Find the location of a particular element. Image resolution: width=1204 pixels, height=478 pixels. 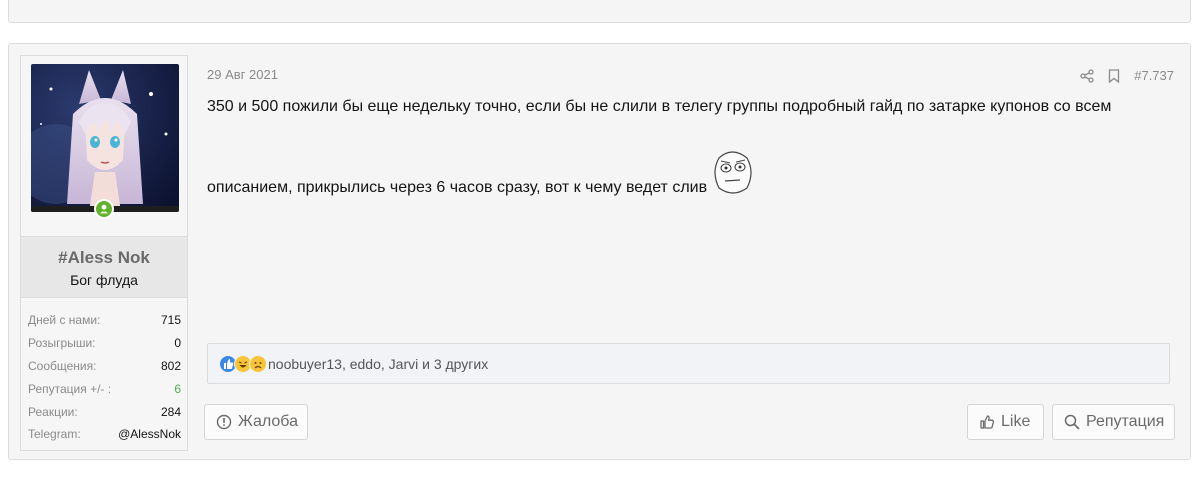

search-icon is located at coordinates (1072, 422).